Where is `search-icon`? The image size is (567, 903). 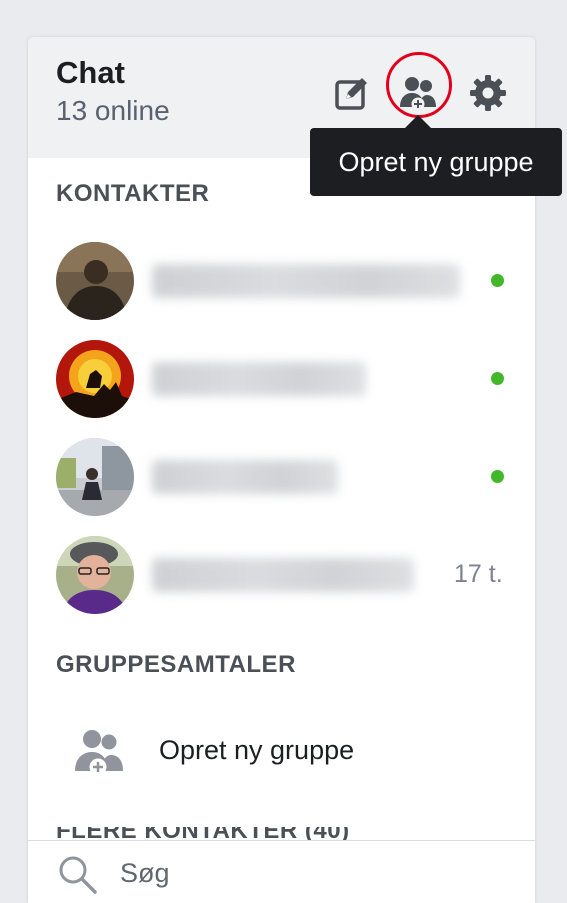
search-icon is located at coordinates (78, 875).